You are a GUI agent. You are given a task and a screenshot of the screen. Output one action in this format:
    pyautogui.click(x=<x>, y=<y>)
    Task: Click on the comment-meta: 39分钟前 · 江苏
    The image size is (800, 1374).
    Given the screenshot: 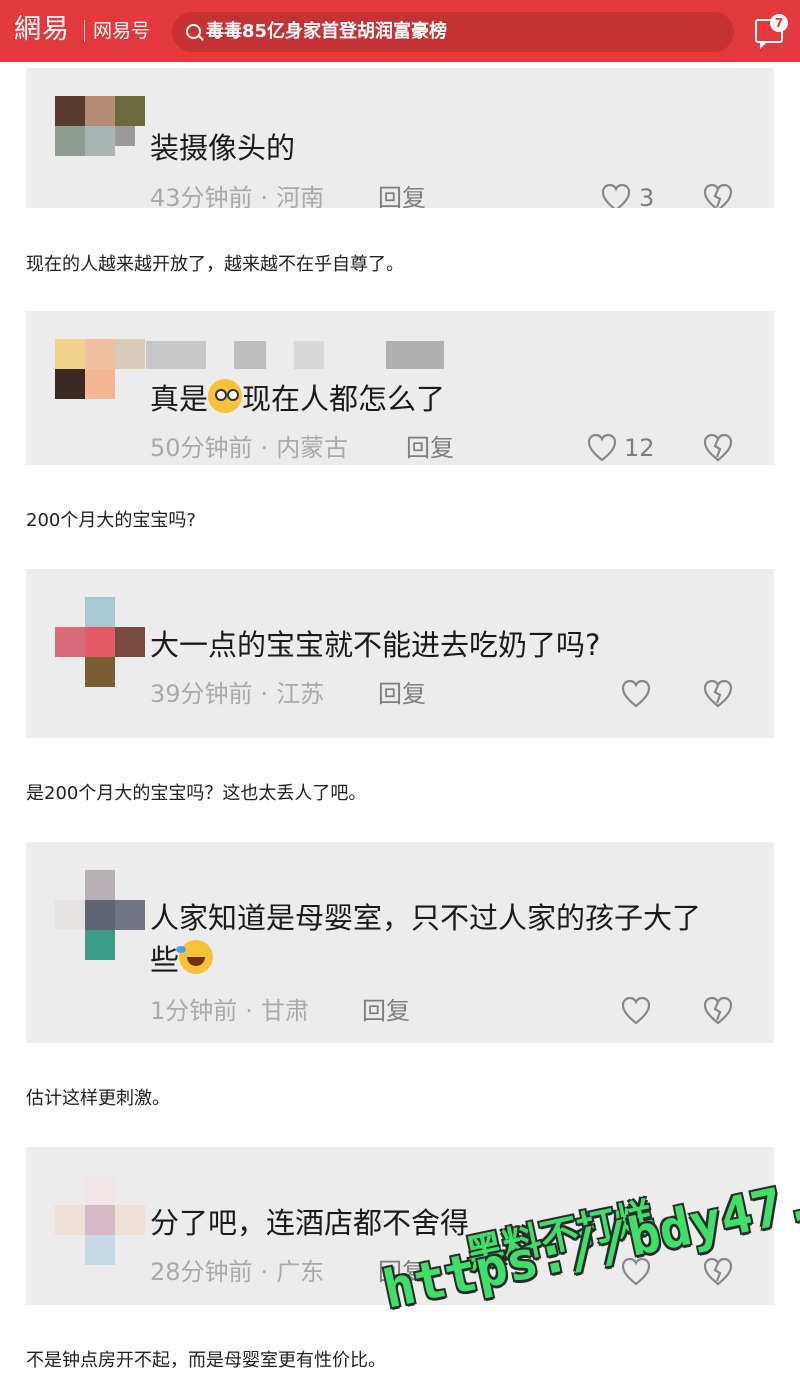 What is the action you would take?
    pyautogui.click(x=237, y=694)
    